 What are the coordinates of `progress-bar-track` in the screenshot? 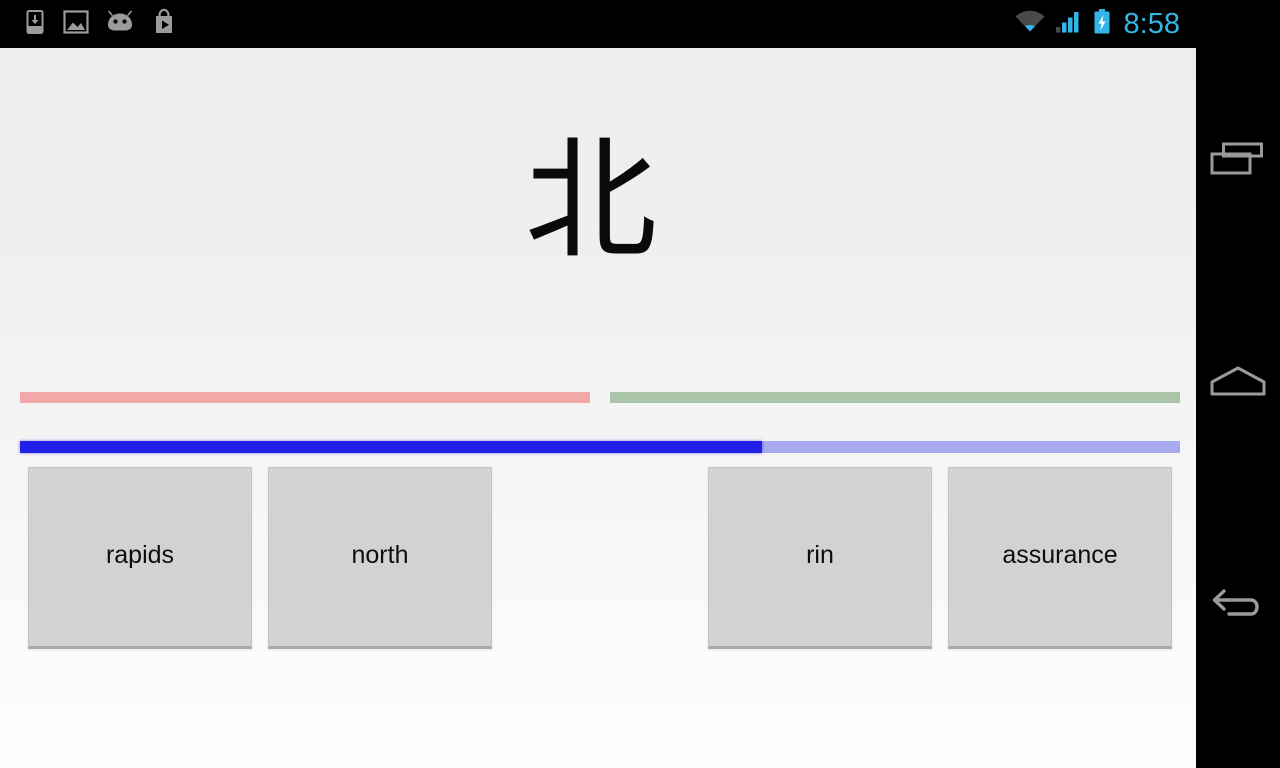 It's located at (600, 447).